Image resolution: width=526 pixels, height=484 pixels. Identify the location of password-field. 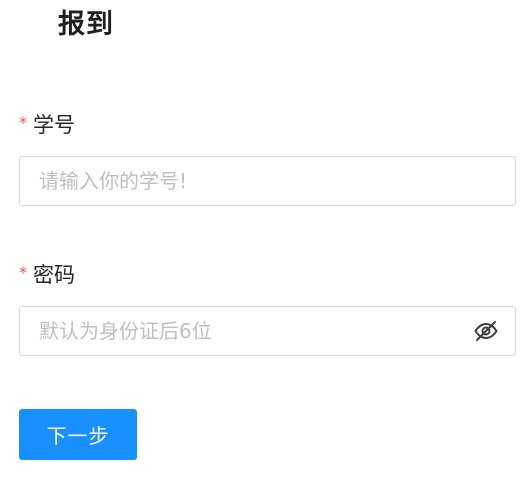
(267, 331).